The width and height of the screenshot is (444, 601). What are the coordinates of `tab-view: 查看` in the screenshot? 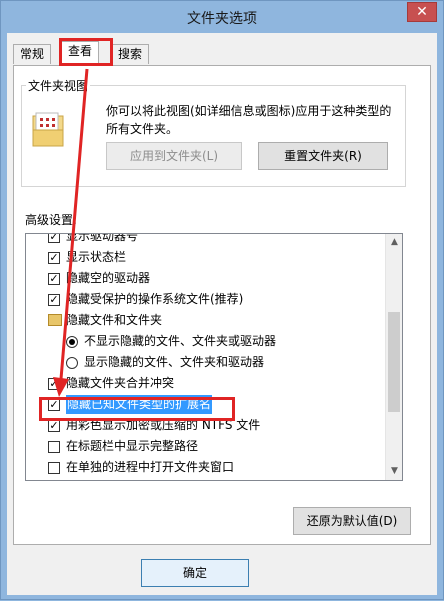 It's located at (80, 53).